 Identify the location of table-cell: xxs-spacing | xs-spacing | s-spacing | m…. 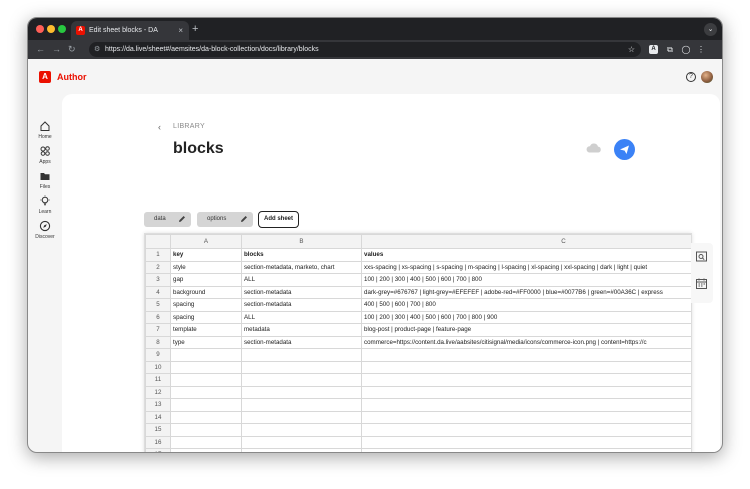
(526, 267).